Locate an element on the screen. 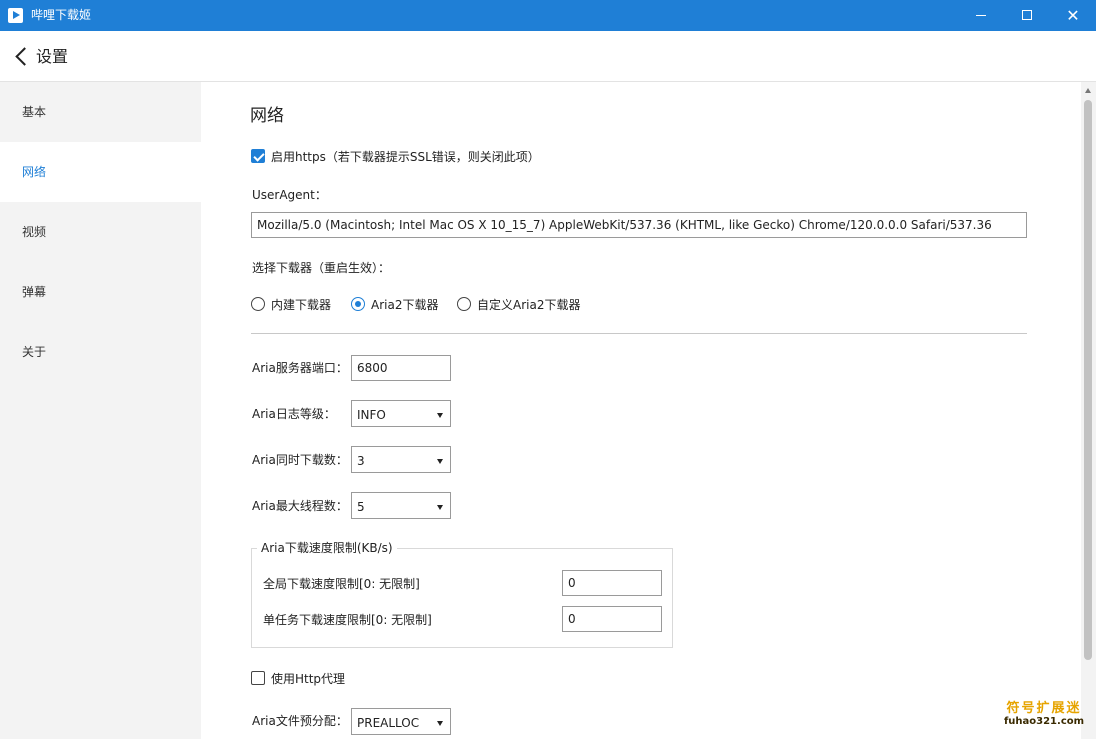 The image size is (1096, 739). aria-log-level-select: INFO is located at coordinates (401, 413).